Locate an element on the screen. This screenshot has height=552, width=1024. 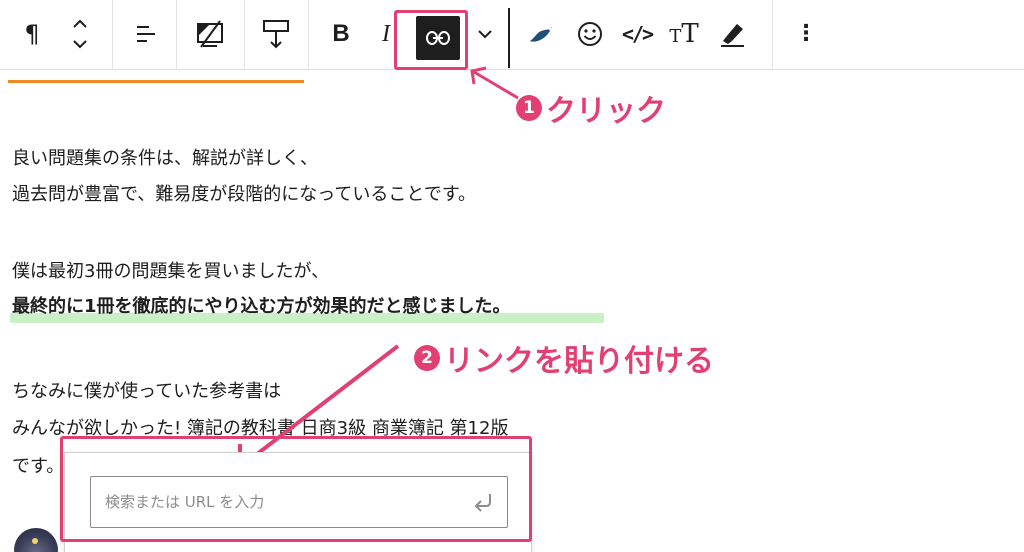
annotation-step-2: 2 リンクを貼り付ける is located at coordinates (564, 358).